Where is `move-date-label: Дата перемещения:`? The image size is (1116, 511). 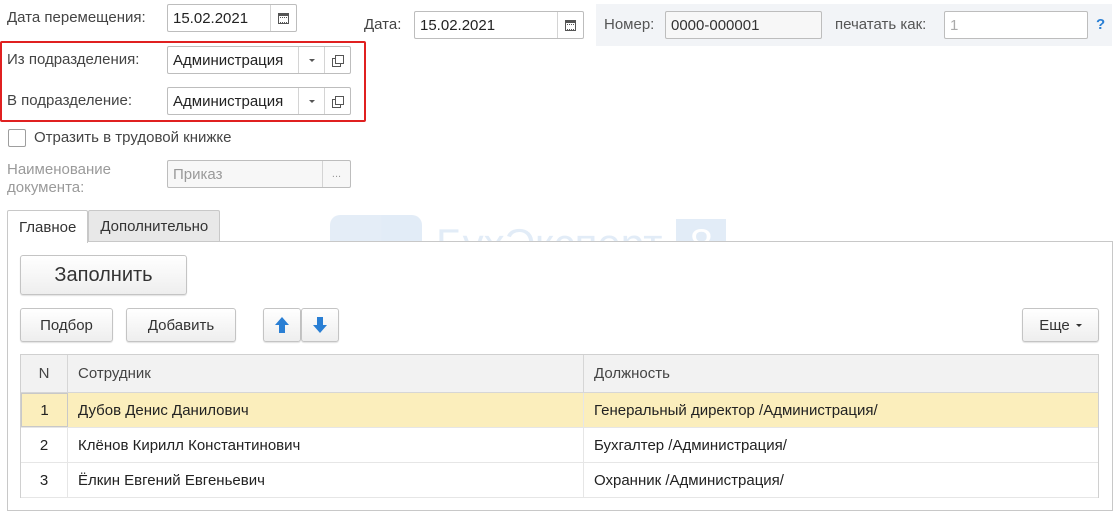
move-date-label: Дата перемещения: is located at coordinates (76, 17).